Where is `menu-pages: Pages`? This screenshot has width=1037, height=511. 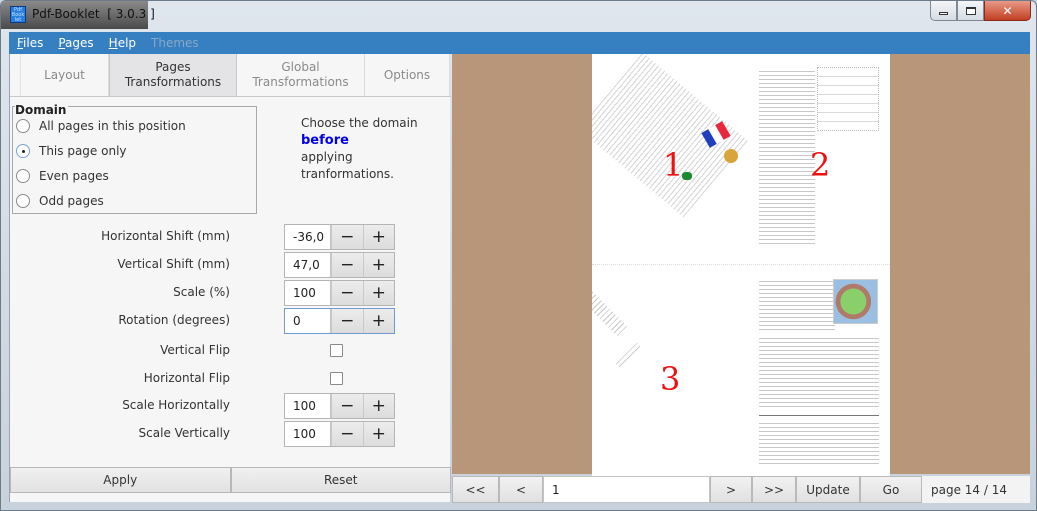
menu-pages: Pages is located at coordinates (75, 43).